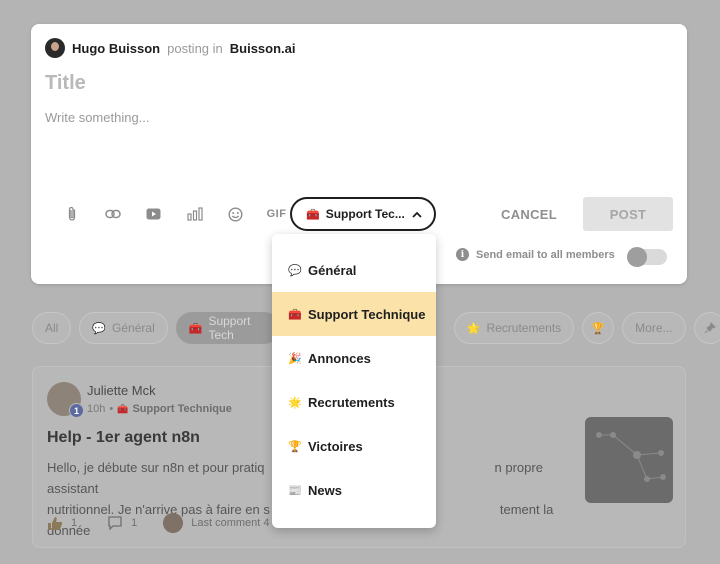 The image size is (720, 564). Describe the element at coordinates (335, 446) in the screenshot. I see `category-option-label: Victoires` at that location.